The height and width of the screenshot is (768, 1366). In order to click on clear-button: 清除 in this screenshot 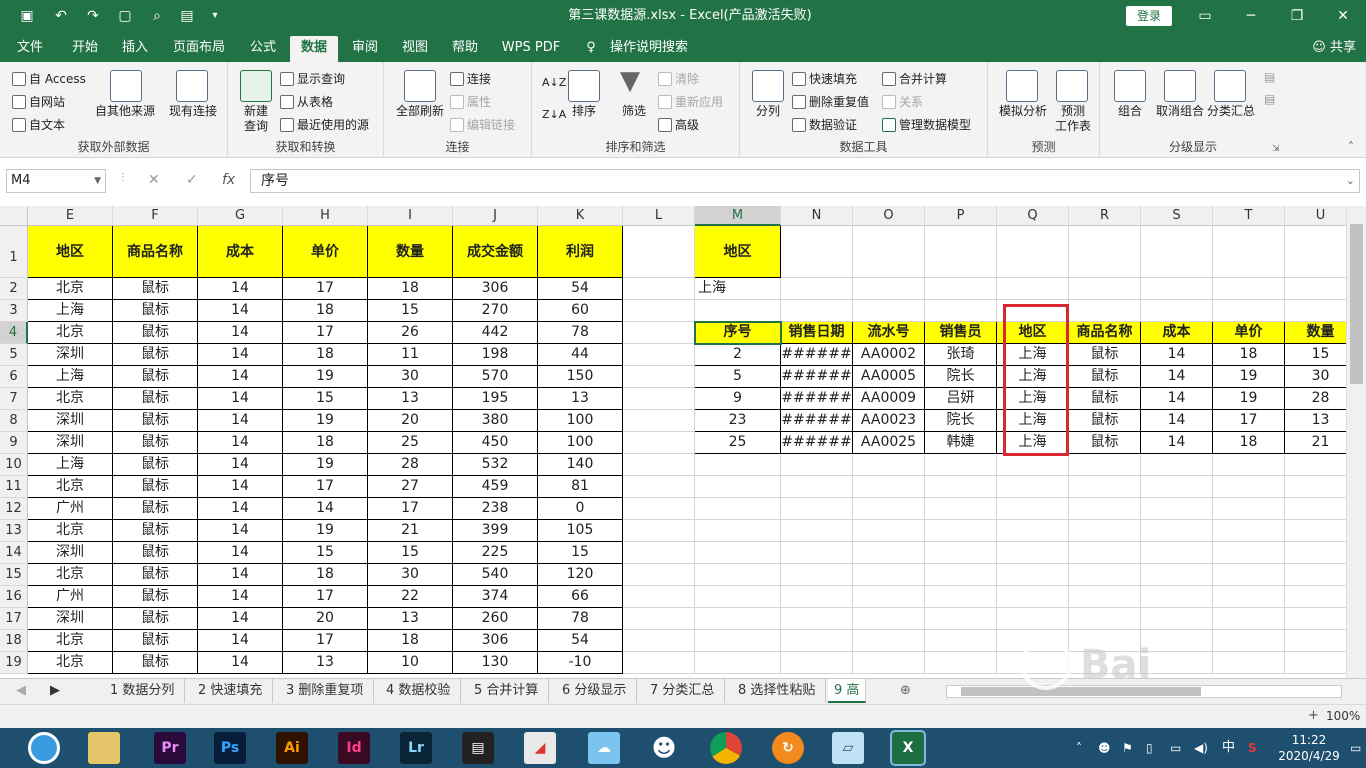, I will do `click(678, 79)`.